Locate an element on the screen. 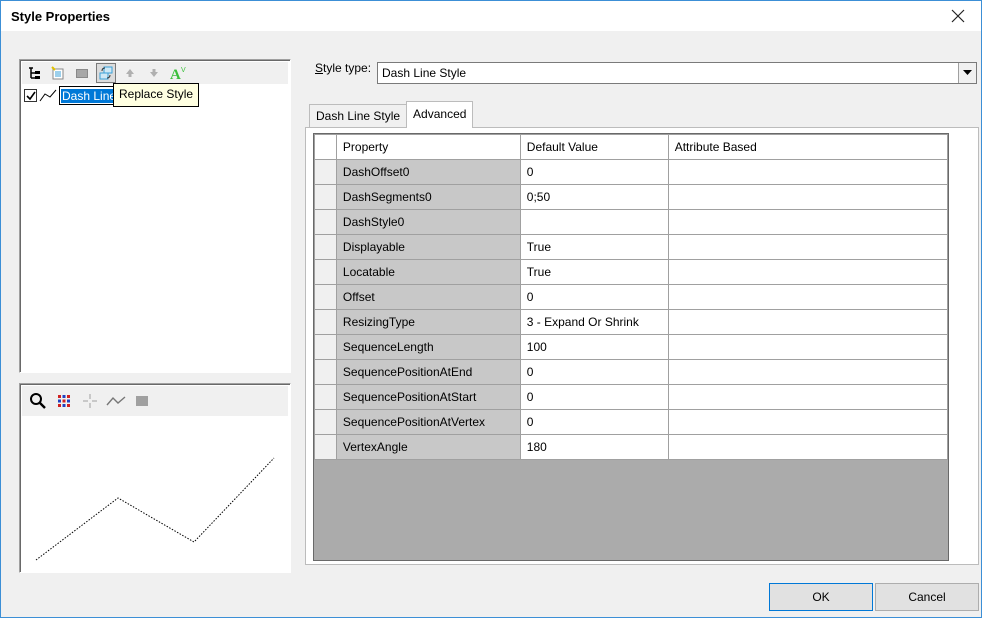 The width and height of the screenshot is (982, 618). style-type-label: Style type: is located at coordinates (343, 68).